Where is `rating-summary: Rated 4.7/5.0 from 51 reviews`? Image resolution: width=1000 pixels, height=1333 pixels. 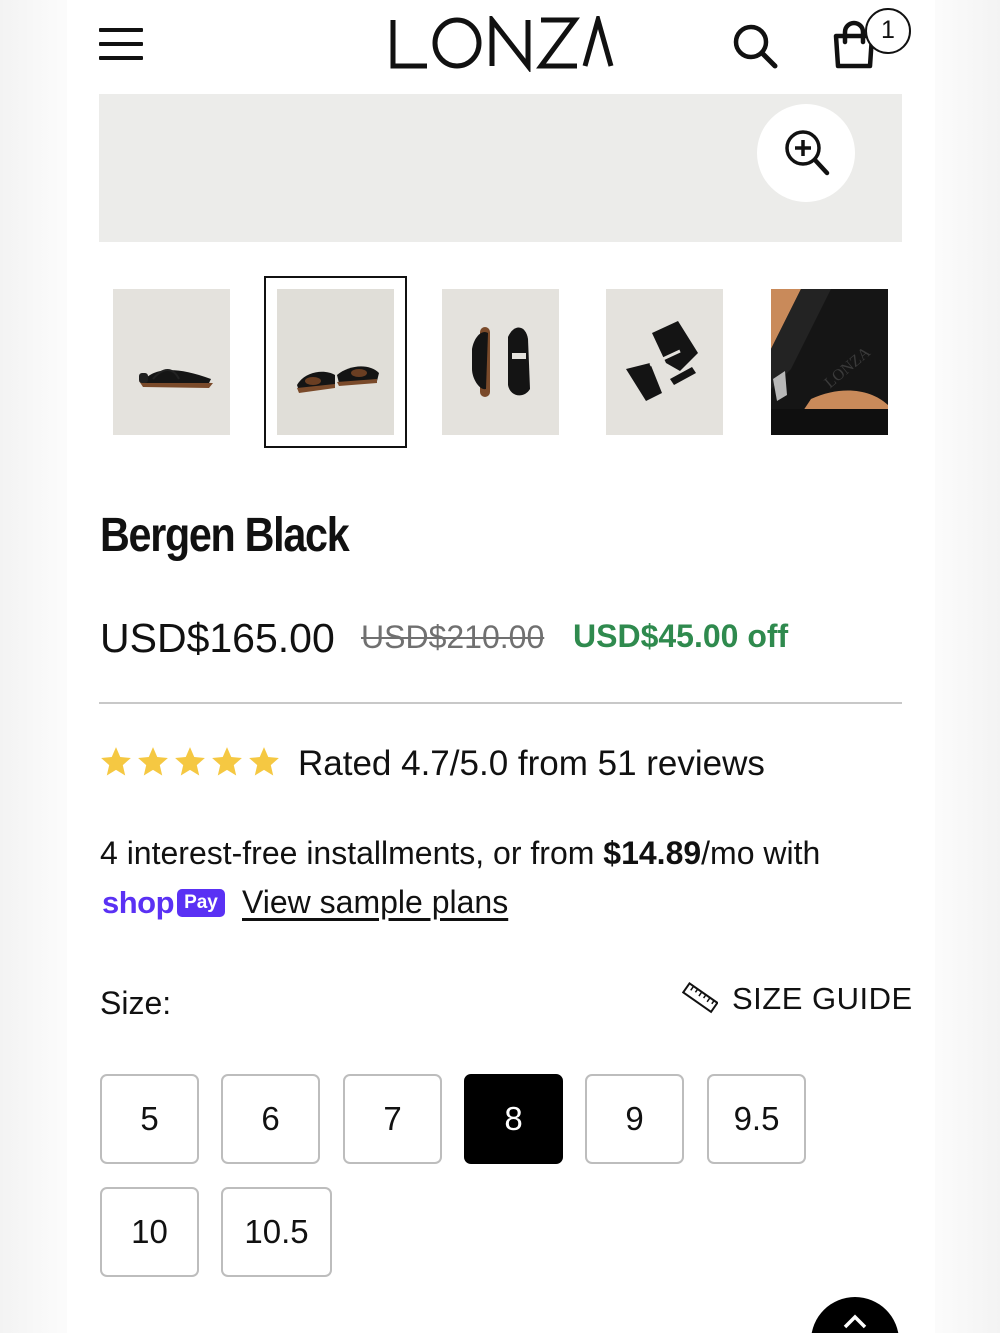
rating-summary: Rated 4.7/5.0 from 51 reviews is located at coordinates (531, 764).